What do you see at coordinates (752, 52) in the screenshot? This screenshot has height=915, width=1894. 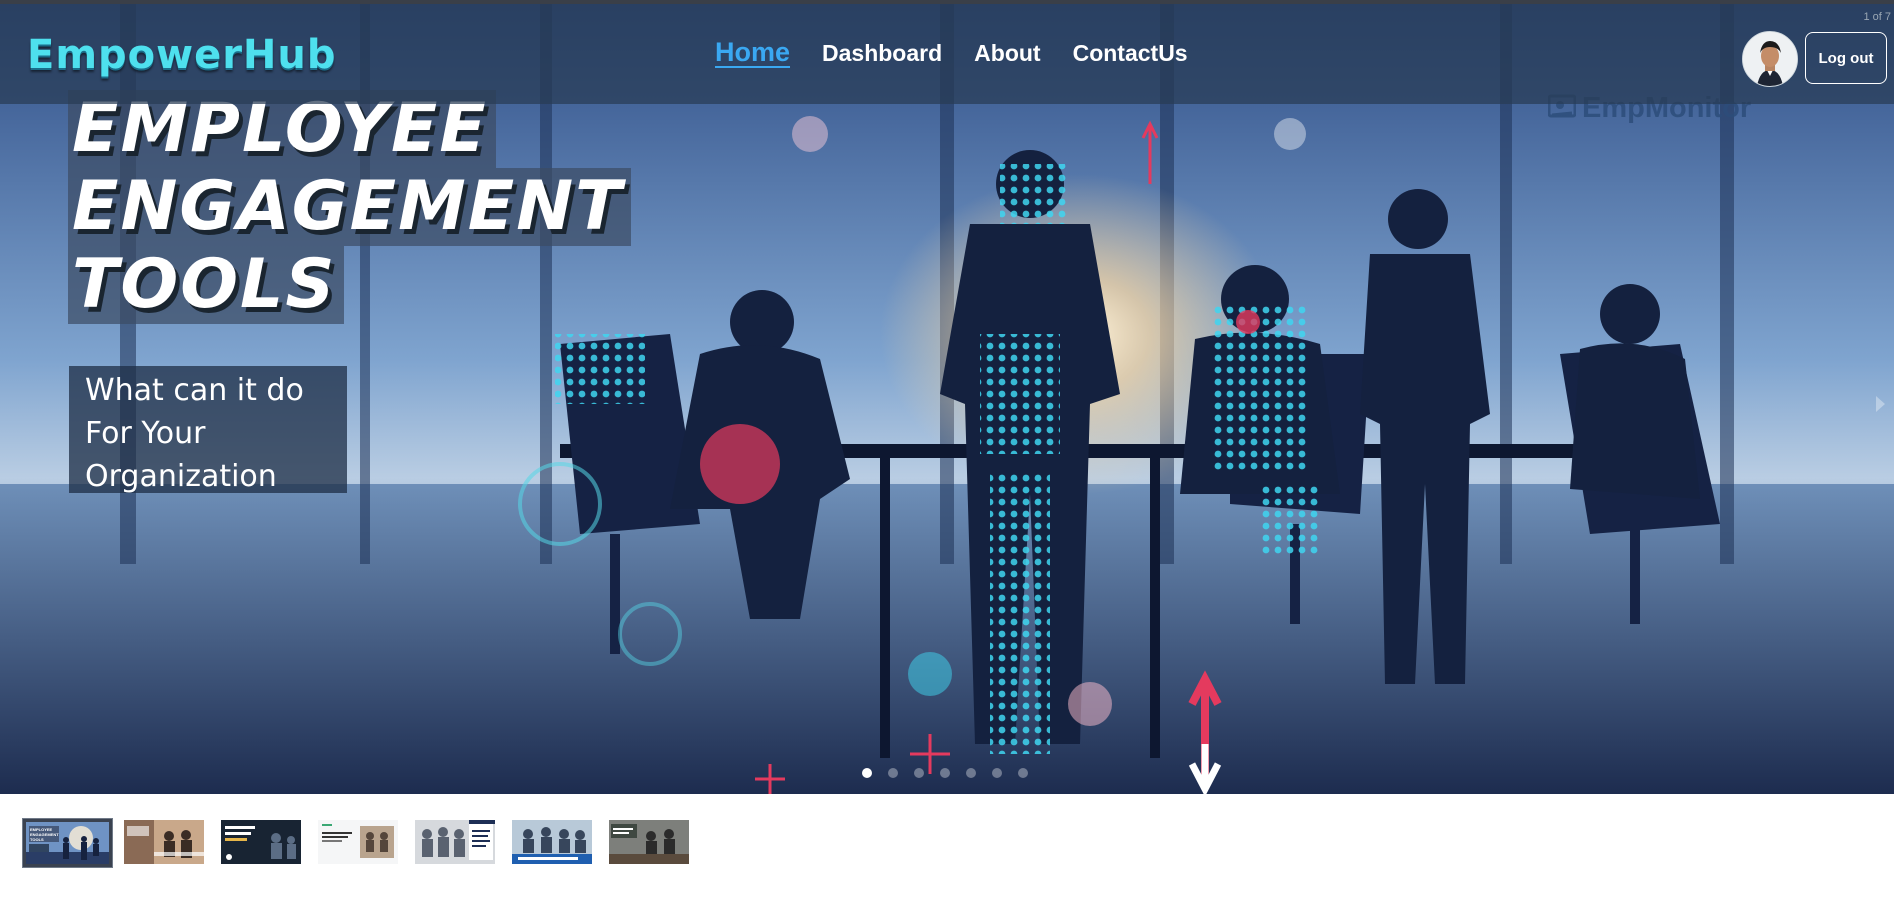 I see `nav-home: Home` at bounding box center [752, 52].